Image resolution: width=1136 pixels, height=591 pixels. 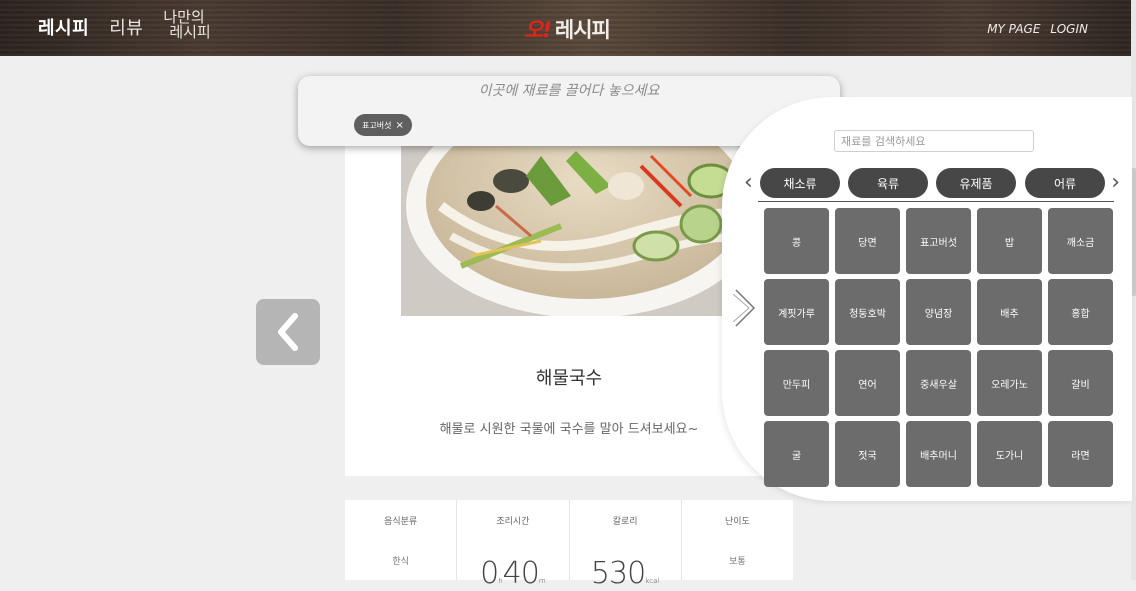 I want to click on ingredient-tile: 오레가노, so click(x=1009, y=383).